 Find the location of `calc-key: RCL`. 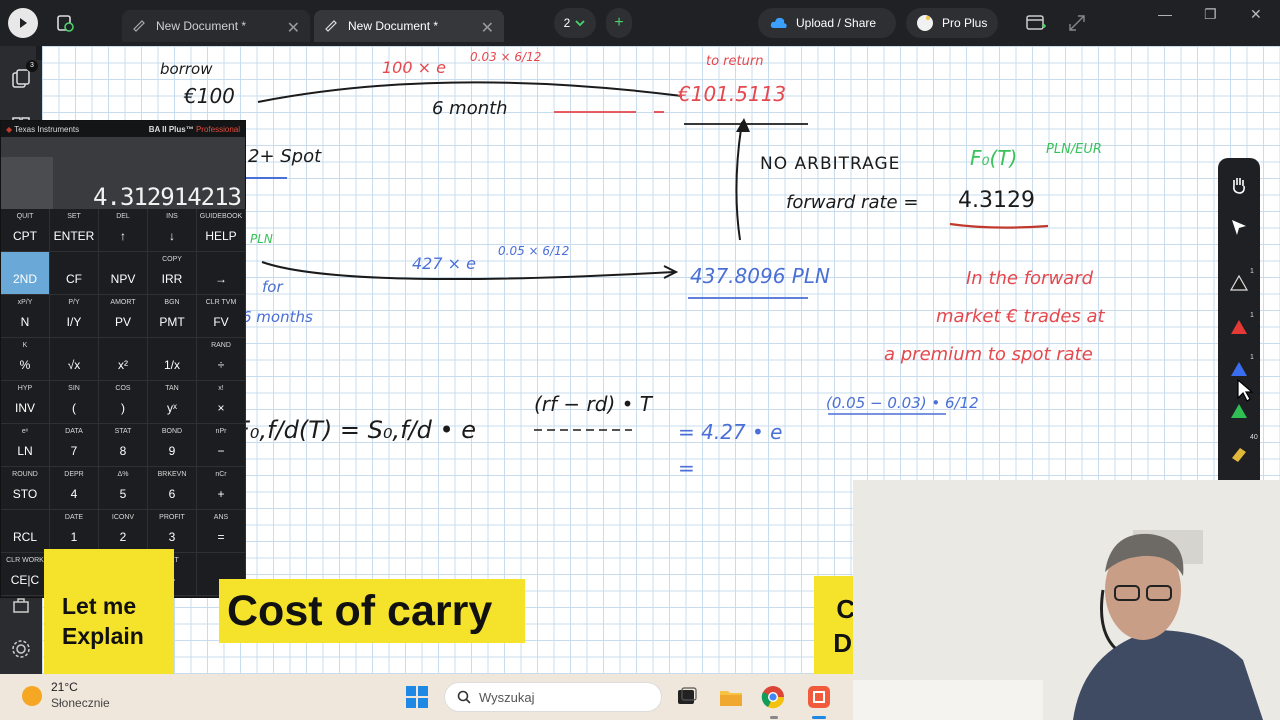

calc-key: RCL is located at coordinates (25, 531).